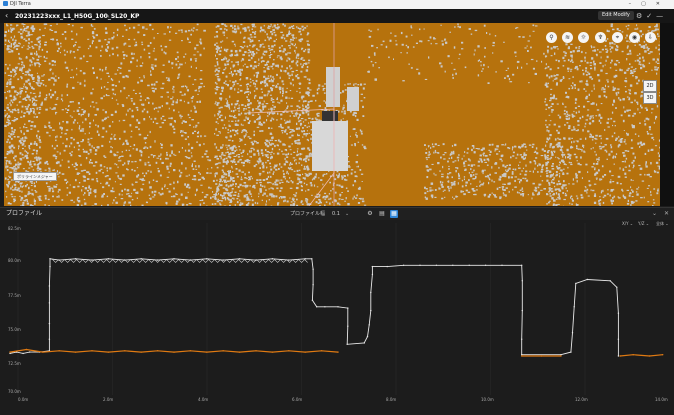  What do you see at coordinates (634, 37) in the screenshot?
I see `camera-icon: ◉` at bounding box center [634, 37].